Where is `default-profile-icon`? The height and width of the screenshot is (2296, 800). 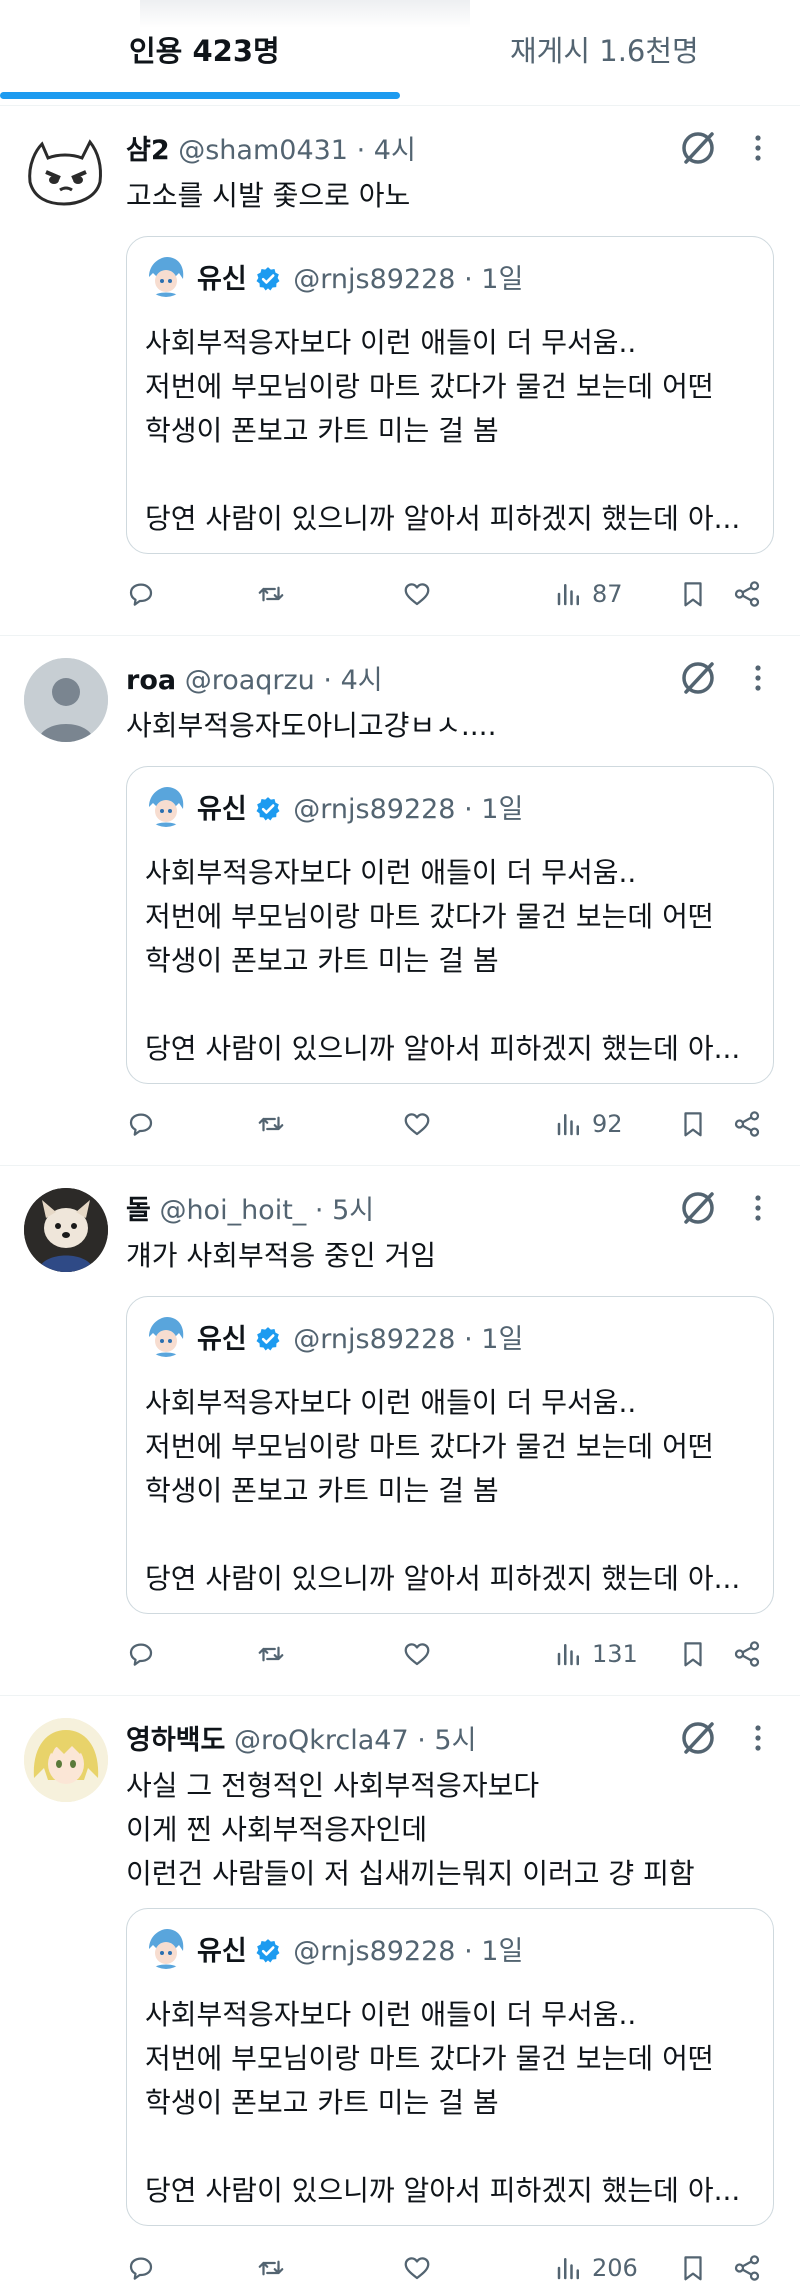
default-profile-icon is located at coordinates (66, 700).